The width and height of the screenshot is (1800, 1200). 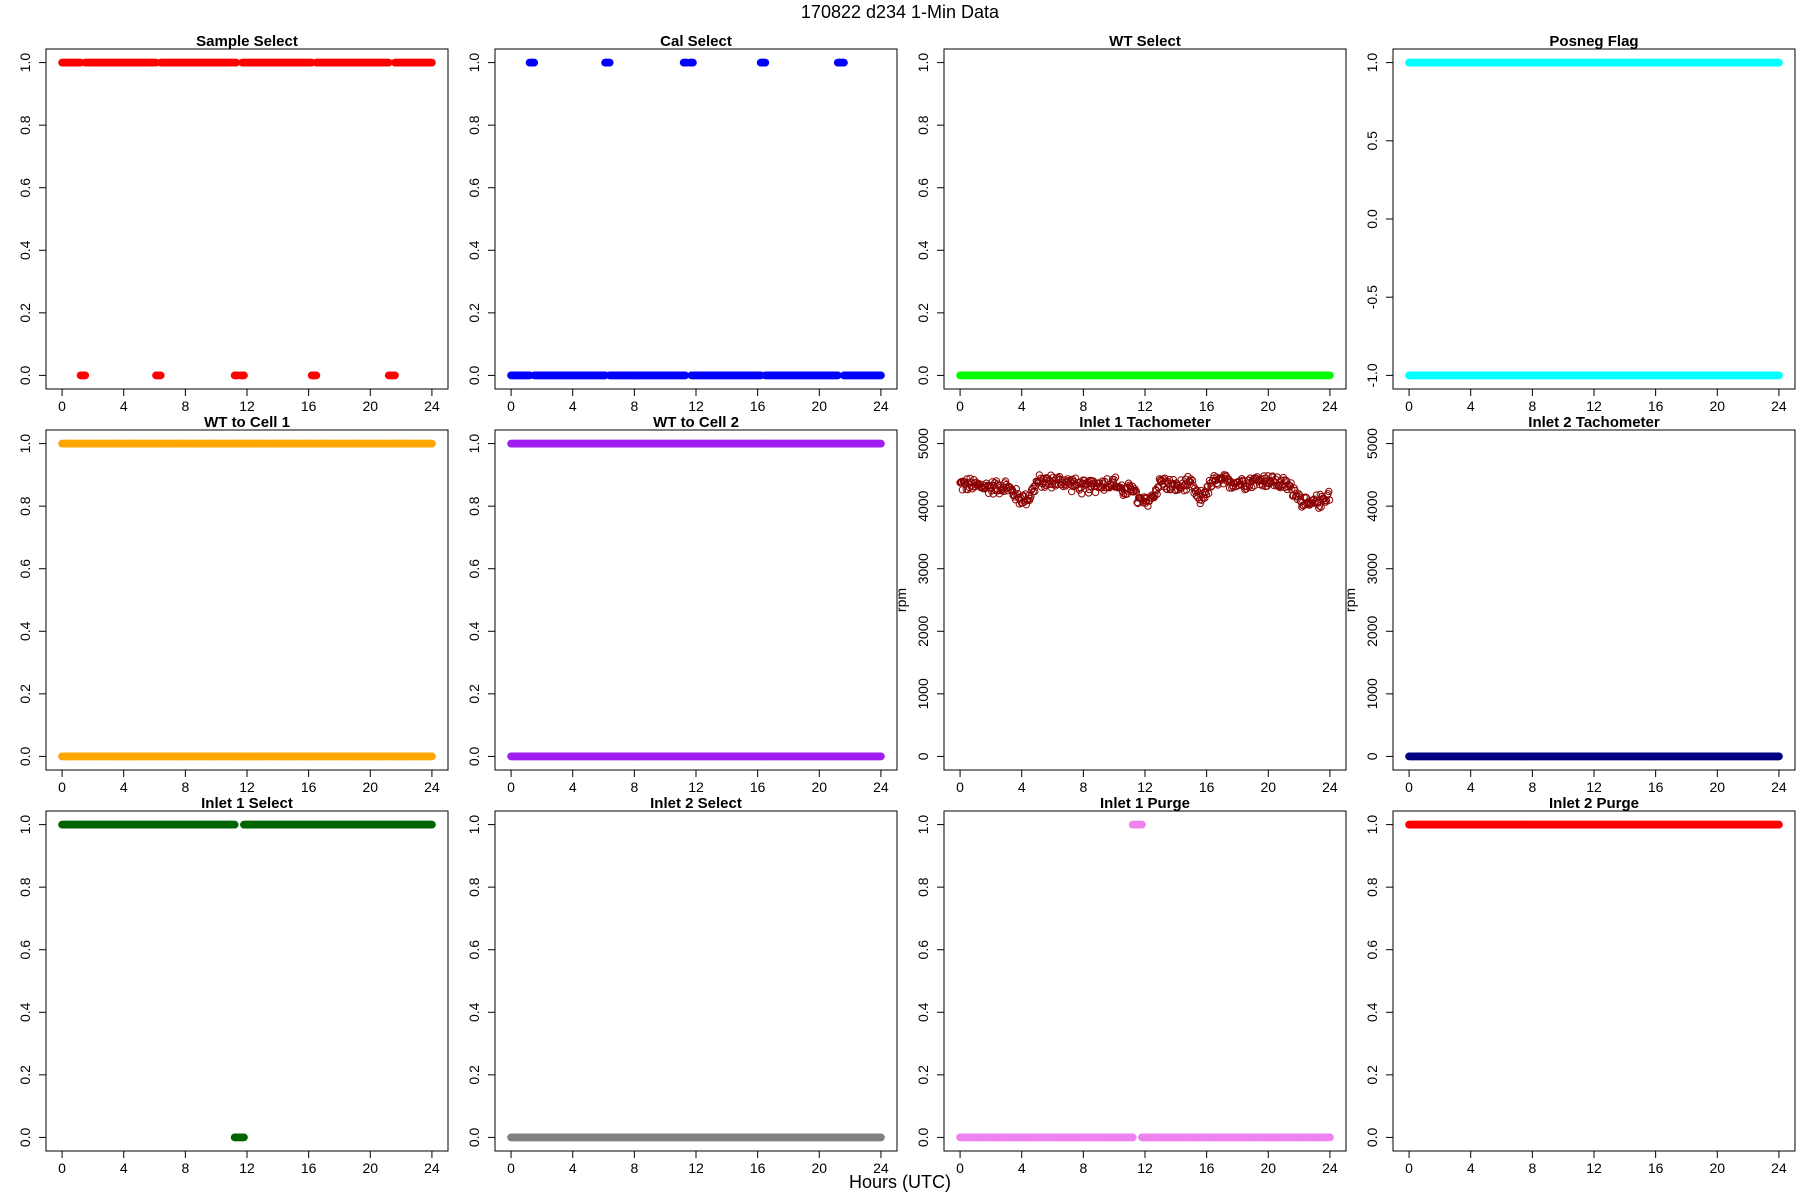 I want to click on y-tick-label: 1000, so click(x=923, y=693).